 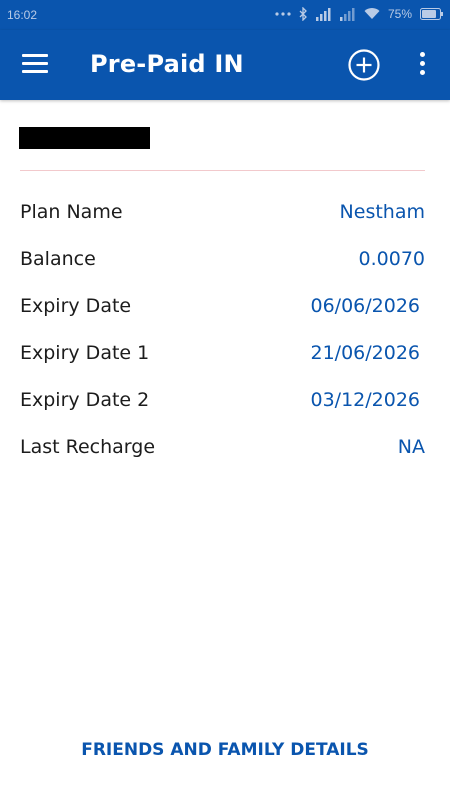 What do you see at coordinates (323, 14) in the screenshot?
I see `signal-icon` at bounding box center [323, 14].